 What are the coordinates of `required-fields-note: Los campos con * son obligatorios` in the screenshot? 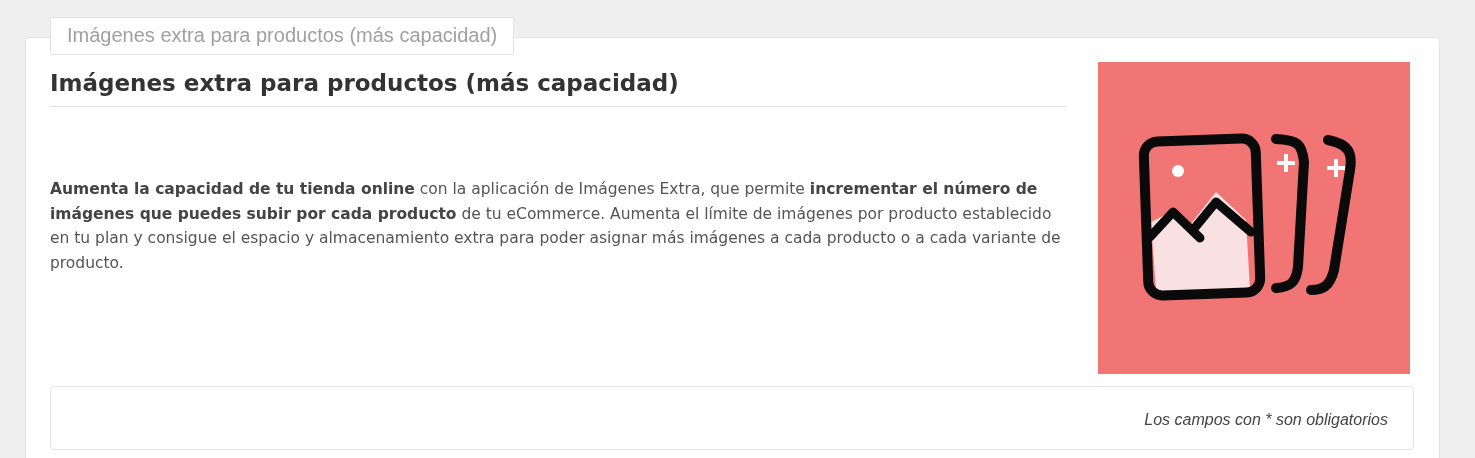 It's located at (1266, 420).